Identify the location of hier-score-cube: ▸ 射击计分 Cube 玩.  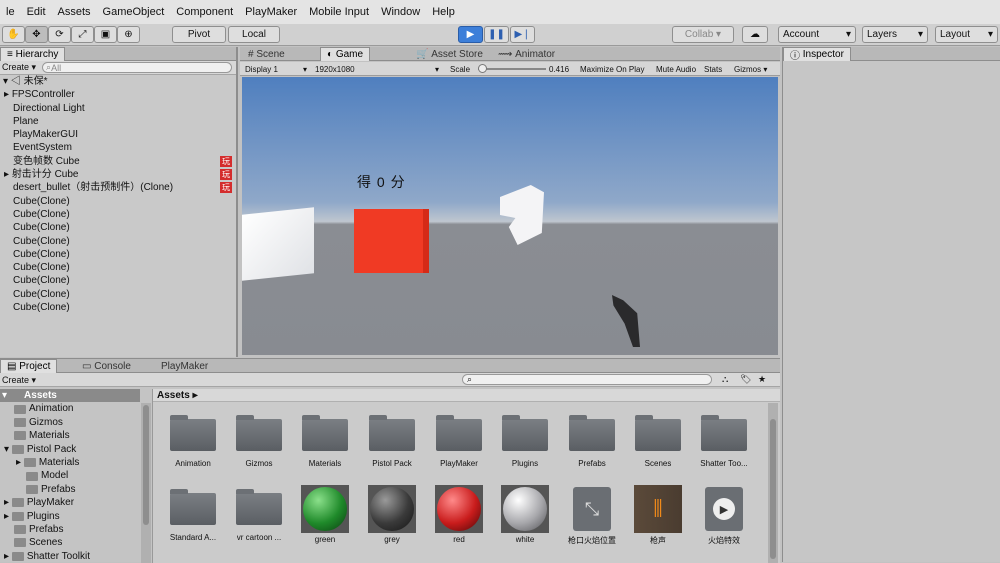
(118, 174).